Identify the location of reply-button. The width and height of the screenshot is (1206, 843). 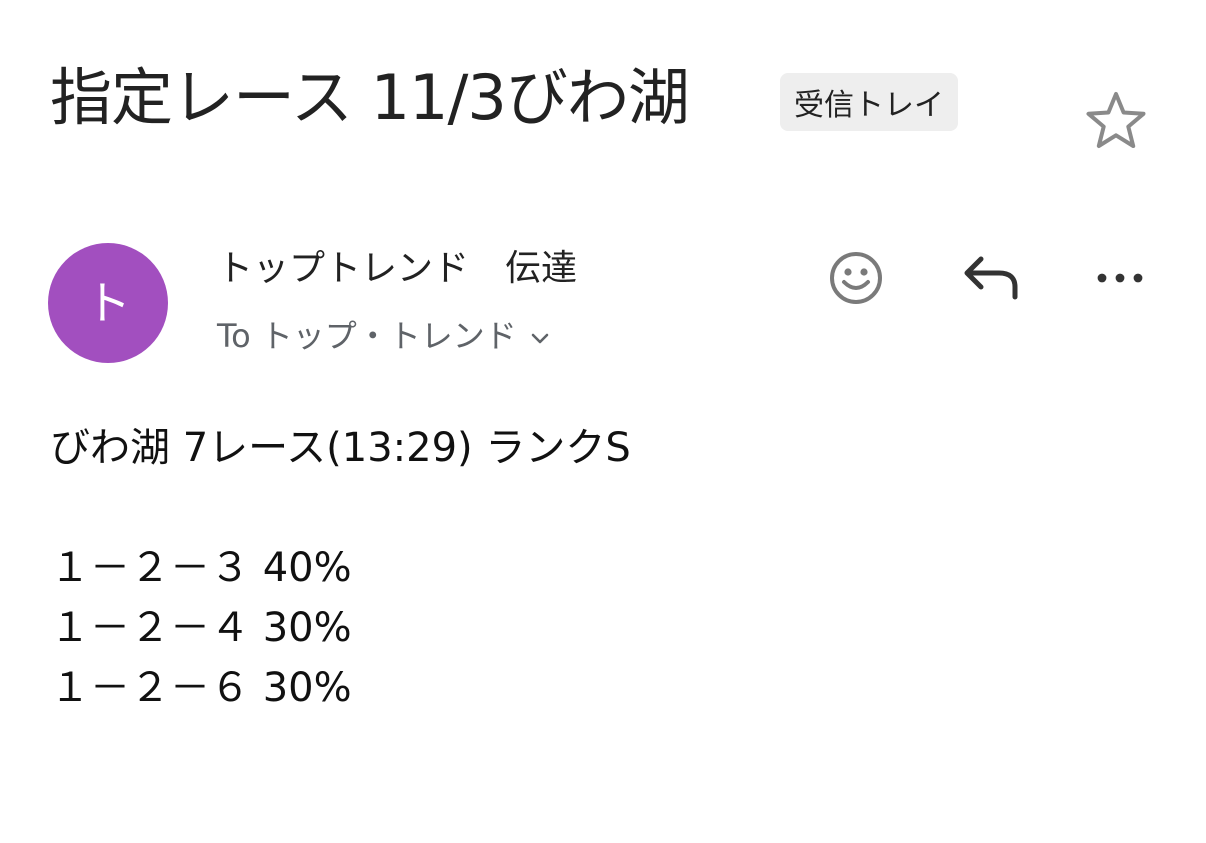
(989, 278).